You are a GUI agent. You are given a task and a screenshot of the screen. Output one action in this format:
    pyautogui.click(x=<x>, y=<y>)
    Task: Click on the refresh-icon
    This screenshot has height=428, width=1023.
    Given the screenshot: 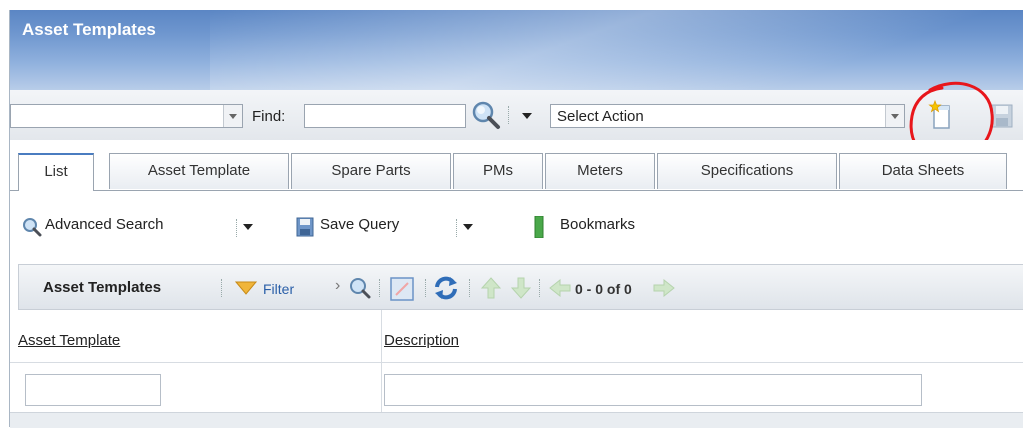 What is the action you would take?
    pyautogui.click(x=446, y=288)
    